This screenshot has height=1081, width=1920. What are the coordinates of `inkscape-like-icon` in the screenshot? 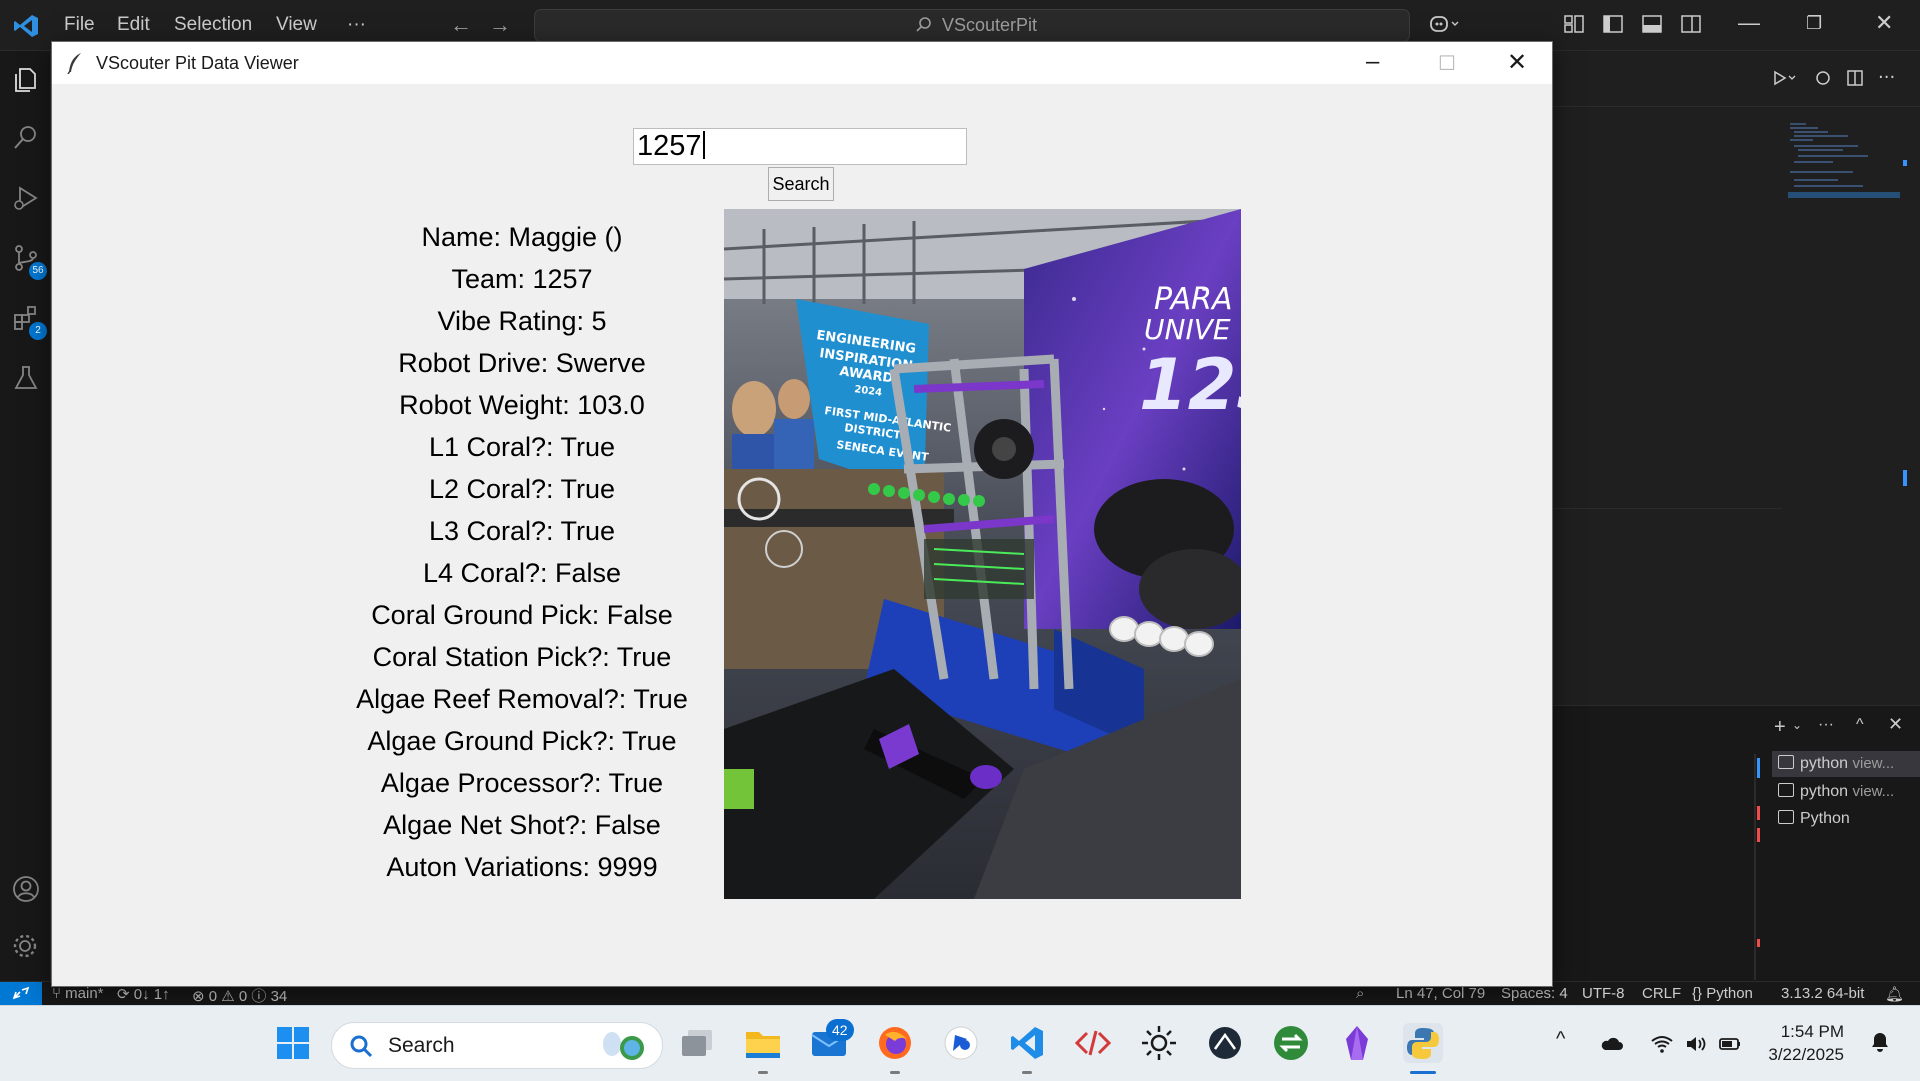 It's located at (1225, 1043).